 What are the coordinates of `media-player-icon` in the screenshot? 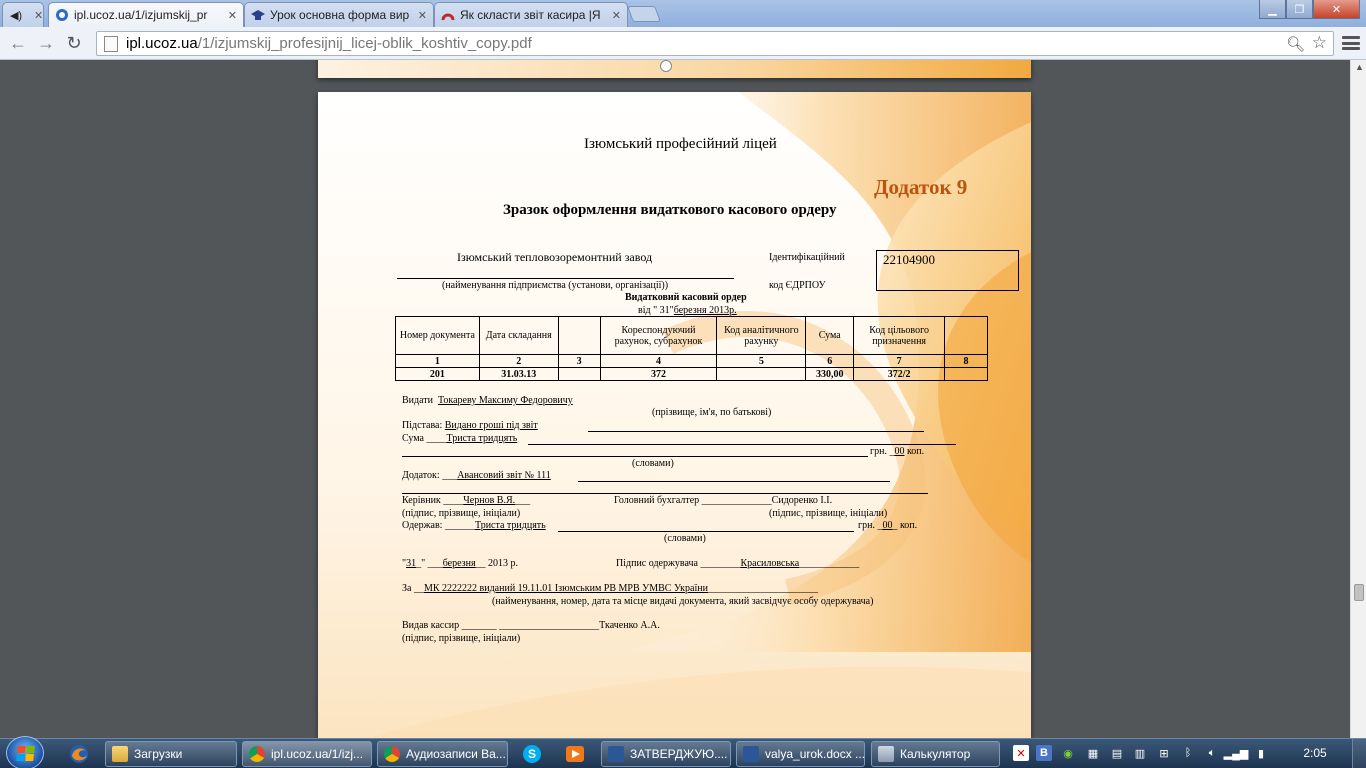 It's located at (575, 754).